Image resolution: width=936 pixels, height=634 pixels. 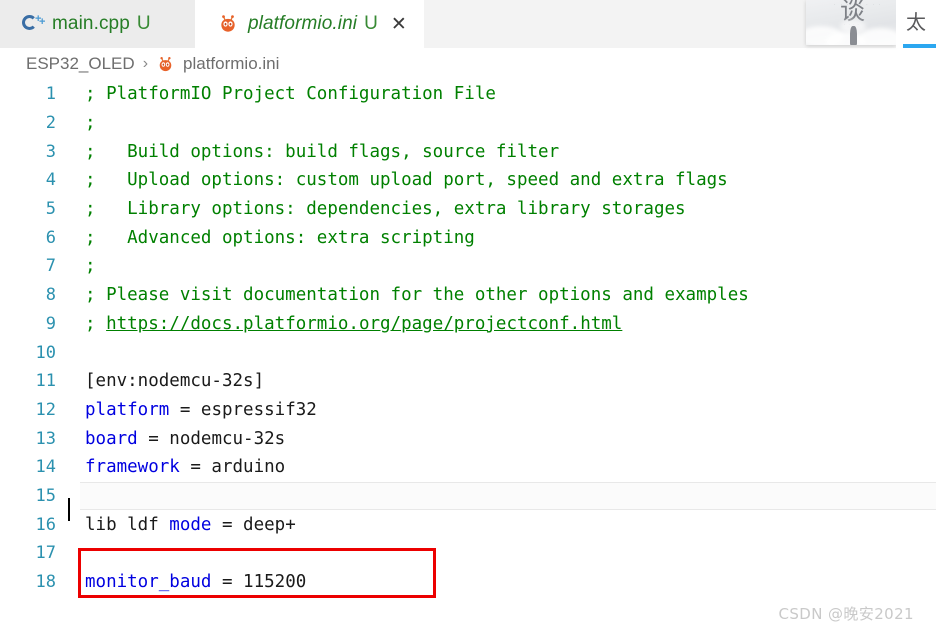 I want to click on code-key: platform, so click(x=127, y=409).